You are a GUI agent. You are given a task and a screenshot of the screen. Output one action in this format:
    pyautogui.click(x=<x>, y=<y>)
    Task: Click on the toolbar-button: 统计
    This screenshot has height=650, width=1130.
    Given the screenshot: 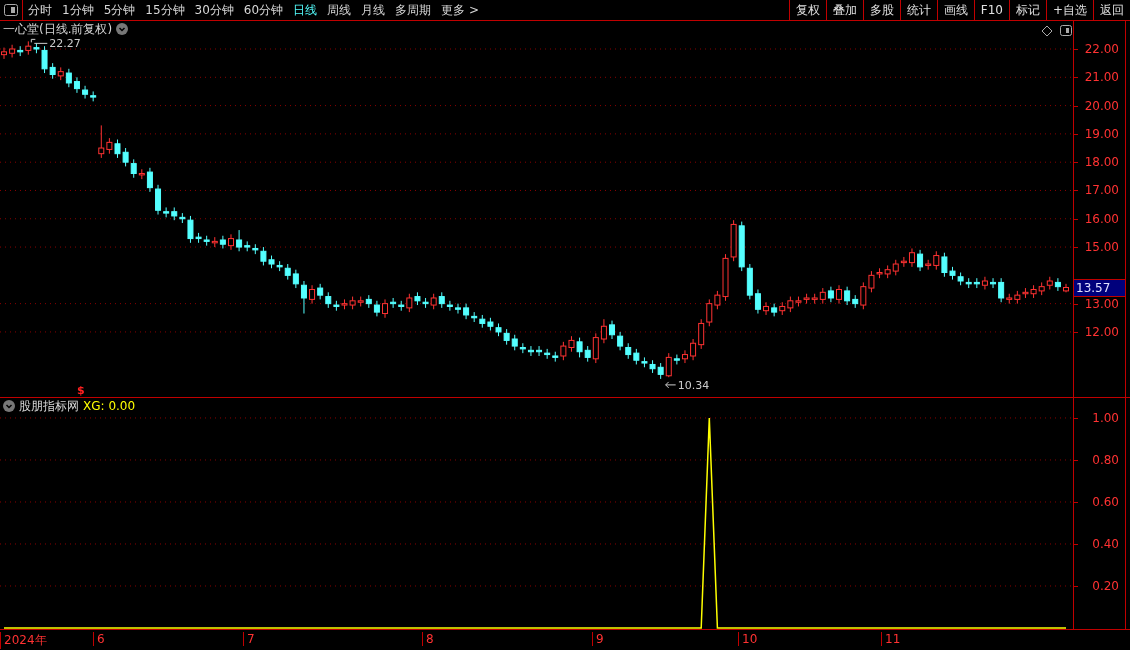 What is the action you would take?
    pyautogui.click(x=918, y=10)
    